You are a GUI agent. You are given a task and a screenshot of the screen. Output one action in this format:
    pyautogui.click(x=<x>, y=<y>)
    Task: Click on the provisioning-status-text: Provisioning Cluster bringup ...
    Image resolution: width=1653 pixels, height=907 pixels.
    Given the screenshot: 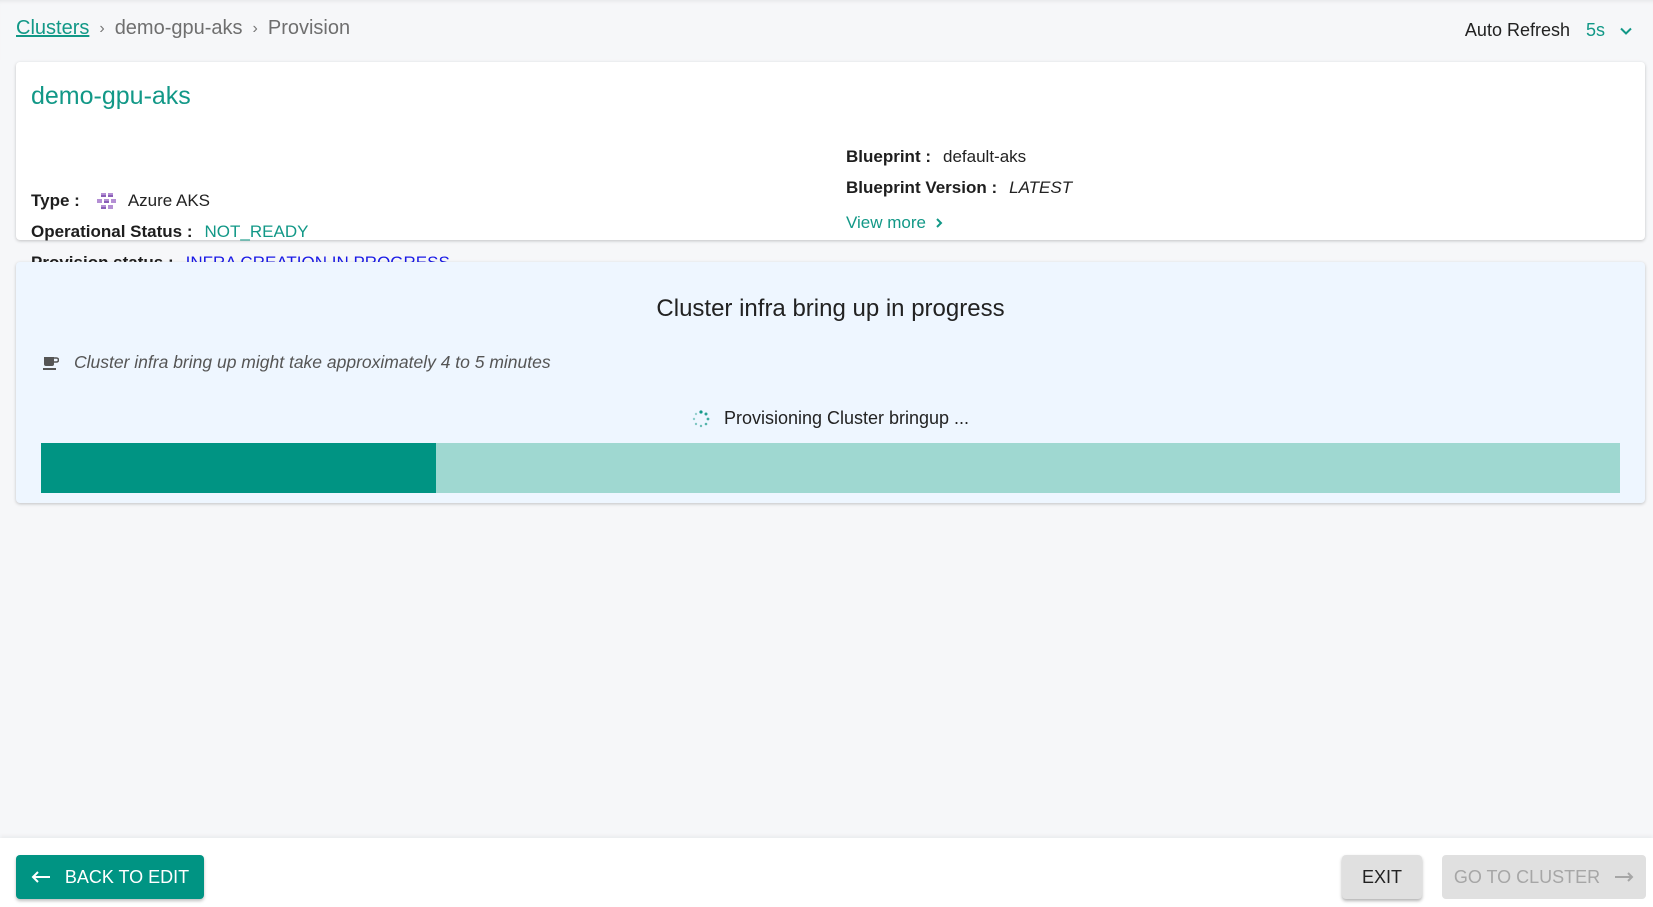 What is the action you would take?
    pyautogui.click(x=846, y=418)
    